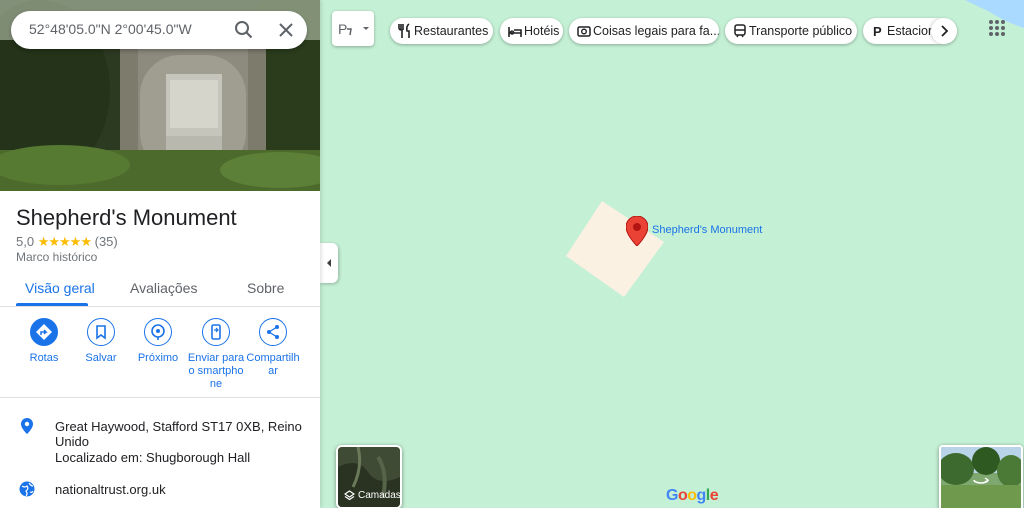 The width and height of the screenshot is (1024, 508). I want to click on chevron-left-icon, so click(329, 263).